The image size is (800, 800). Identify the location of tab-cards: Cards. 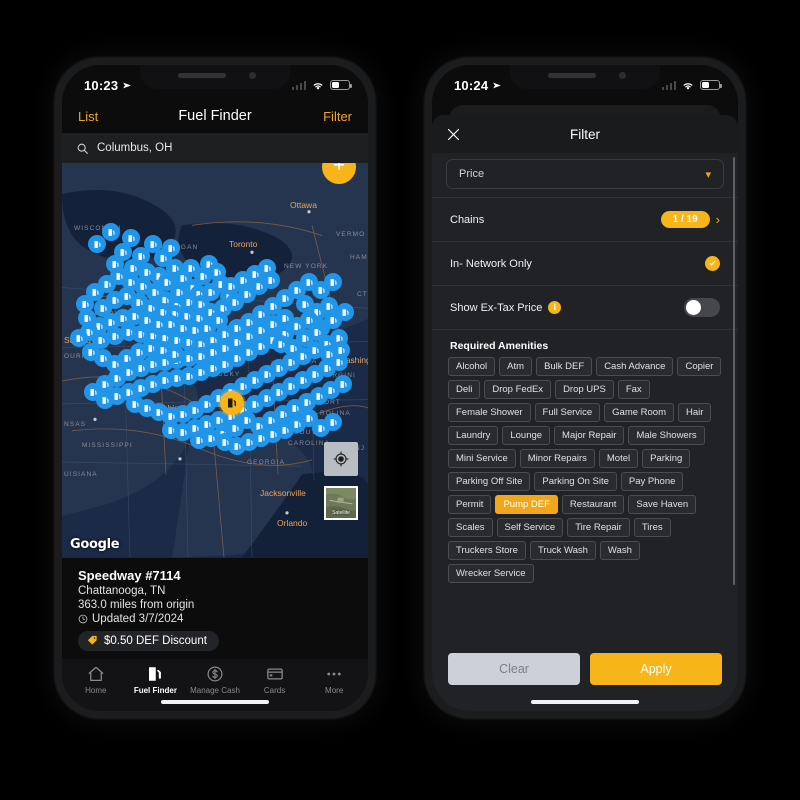
(275, 680).